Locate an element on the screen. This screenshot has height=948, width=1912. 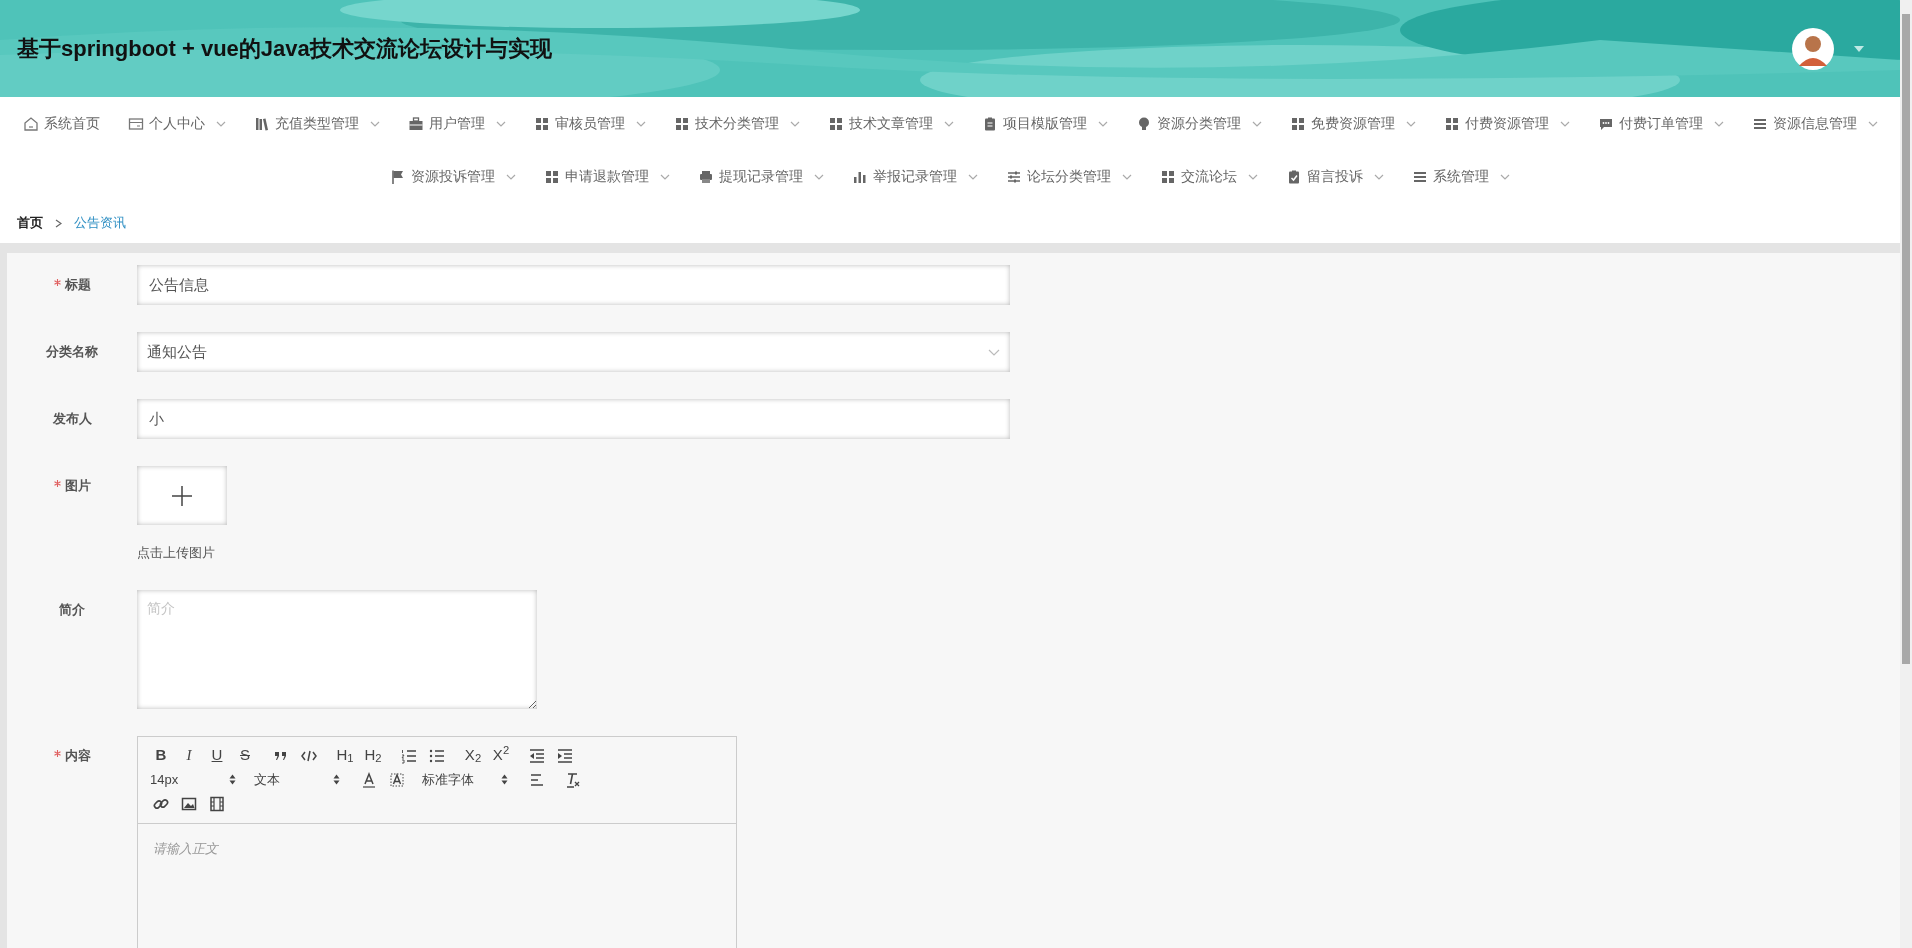
nav-menu-item: 资源信息管理 is located at coordinates (1814, 123).